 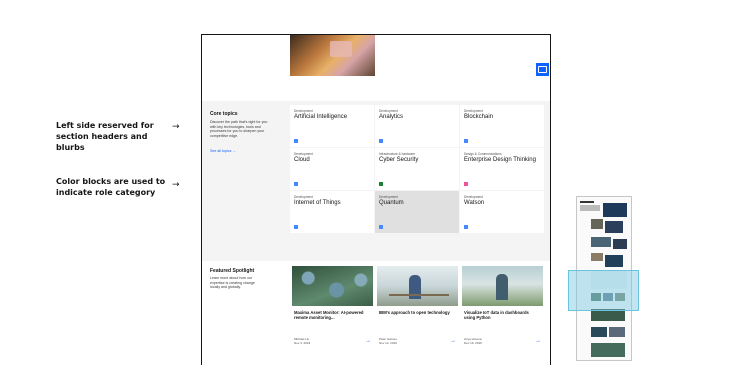 What do you see at coordinates (391, 117) in the screenshot?
I see `tile-name: Analytics` at bounding box center [391, 117].